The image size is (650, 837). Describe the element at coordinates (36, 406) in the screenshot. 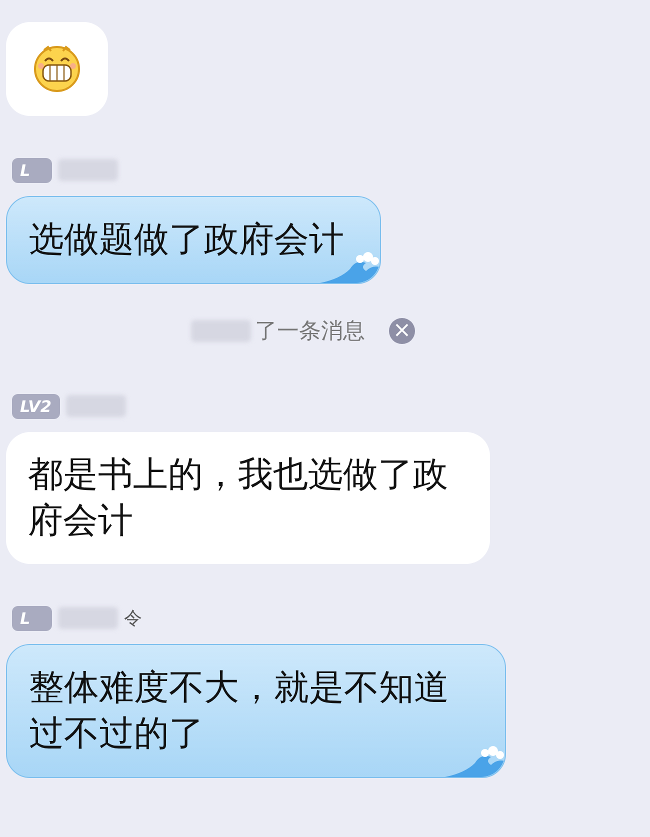

I see `level-badge: LV2` at that location.